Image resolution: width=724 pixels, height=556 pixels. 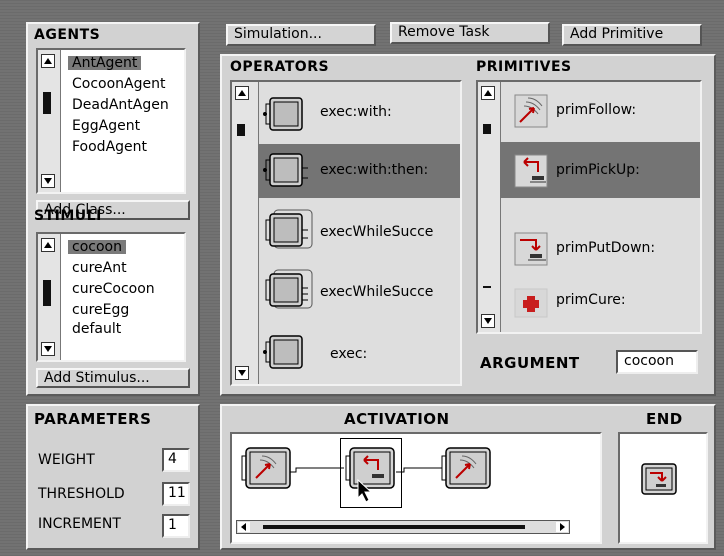 What do you see at coordinates (106, 126) in the screenshot?
I see `agent-list-item: EggAgent` at bounding box center [106, 126].